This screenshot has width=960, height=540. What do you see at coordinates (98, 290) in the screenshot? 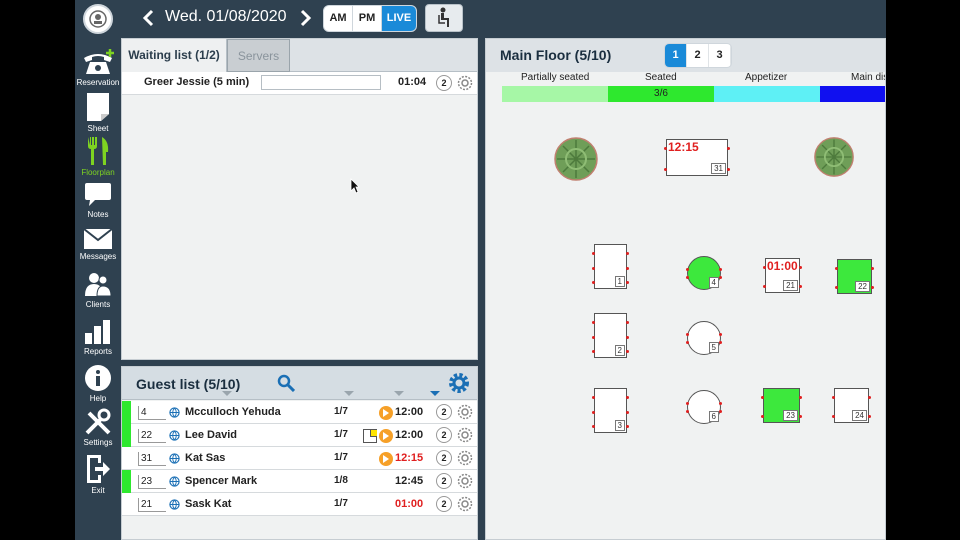
I see `nav-clients: Clients` at bounding box center [98, 290].